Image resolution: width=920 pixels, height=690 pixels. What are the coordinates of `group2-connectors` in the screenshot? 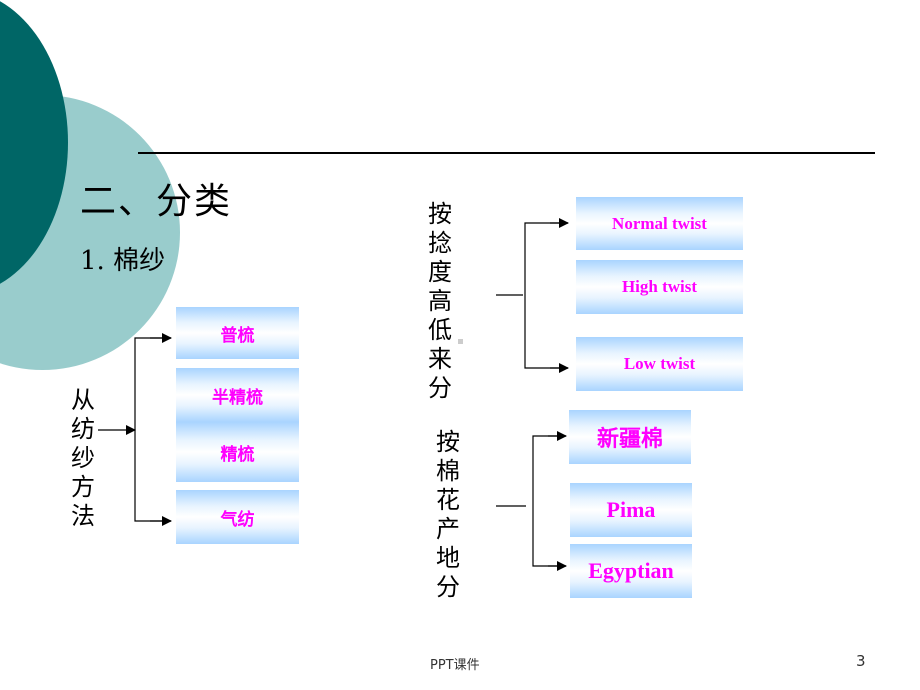 It's located at (532, 295).